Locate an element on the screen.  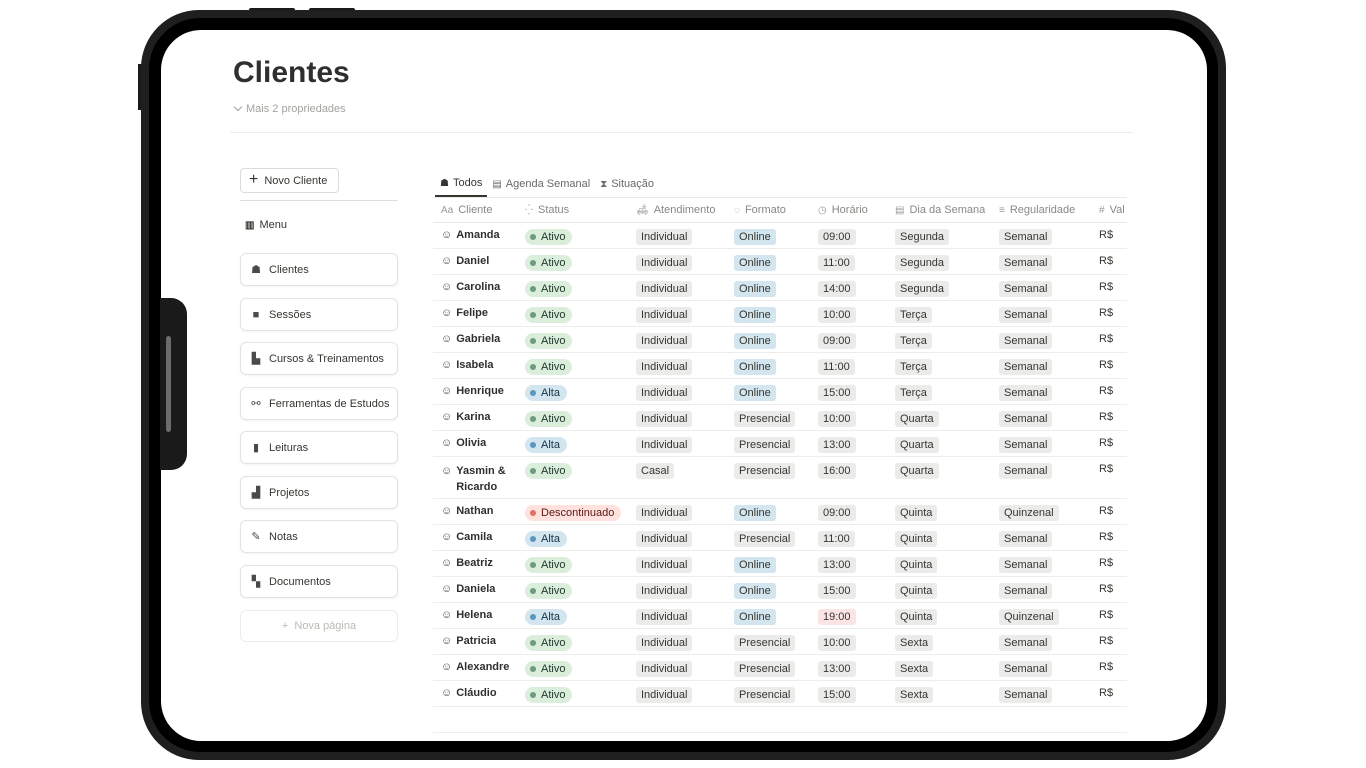
cell-horario: 14:00 is located at coordinates (848, 287).